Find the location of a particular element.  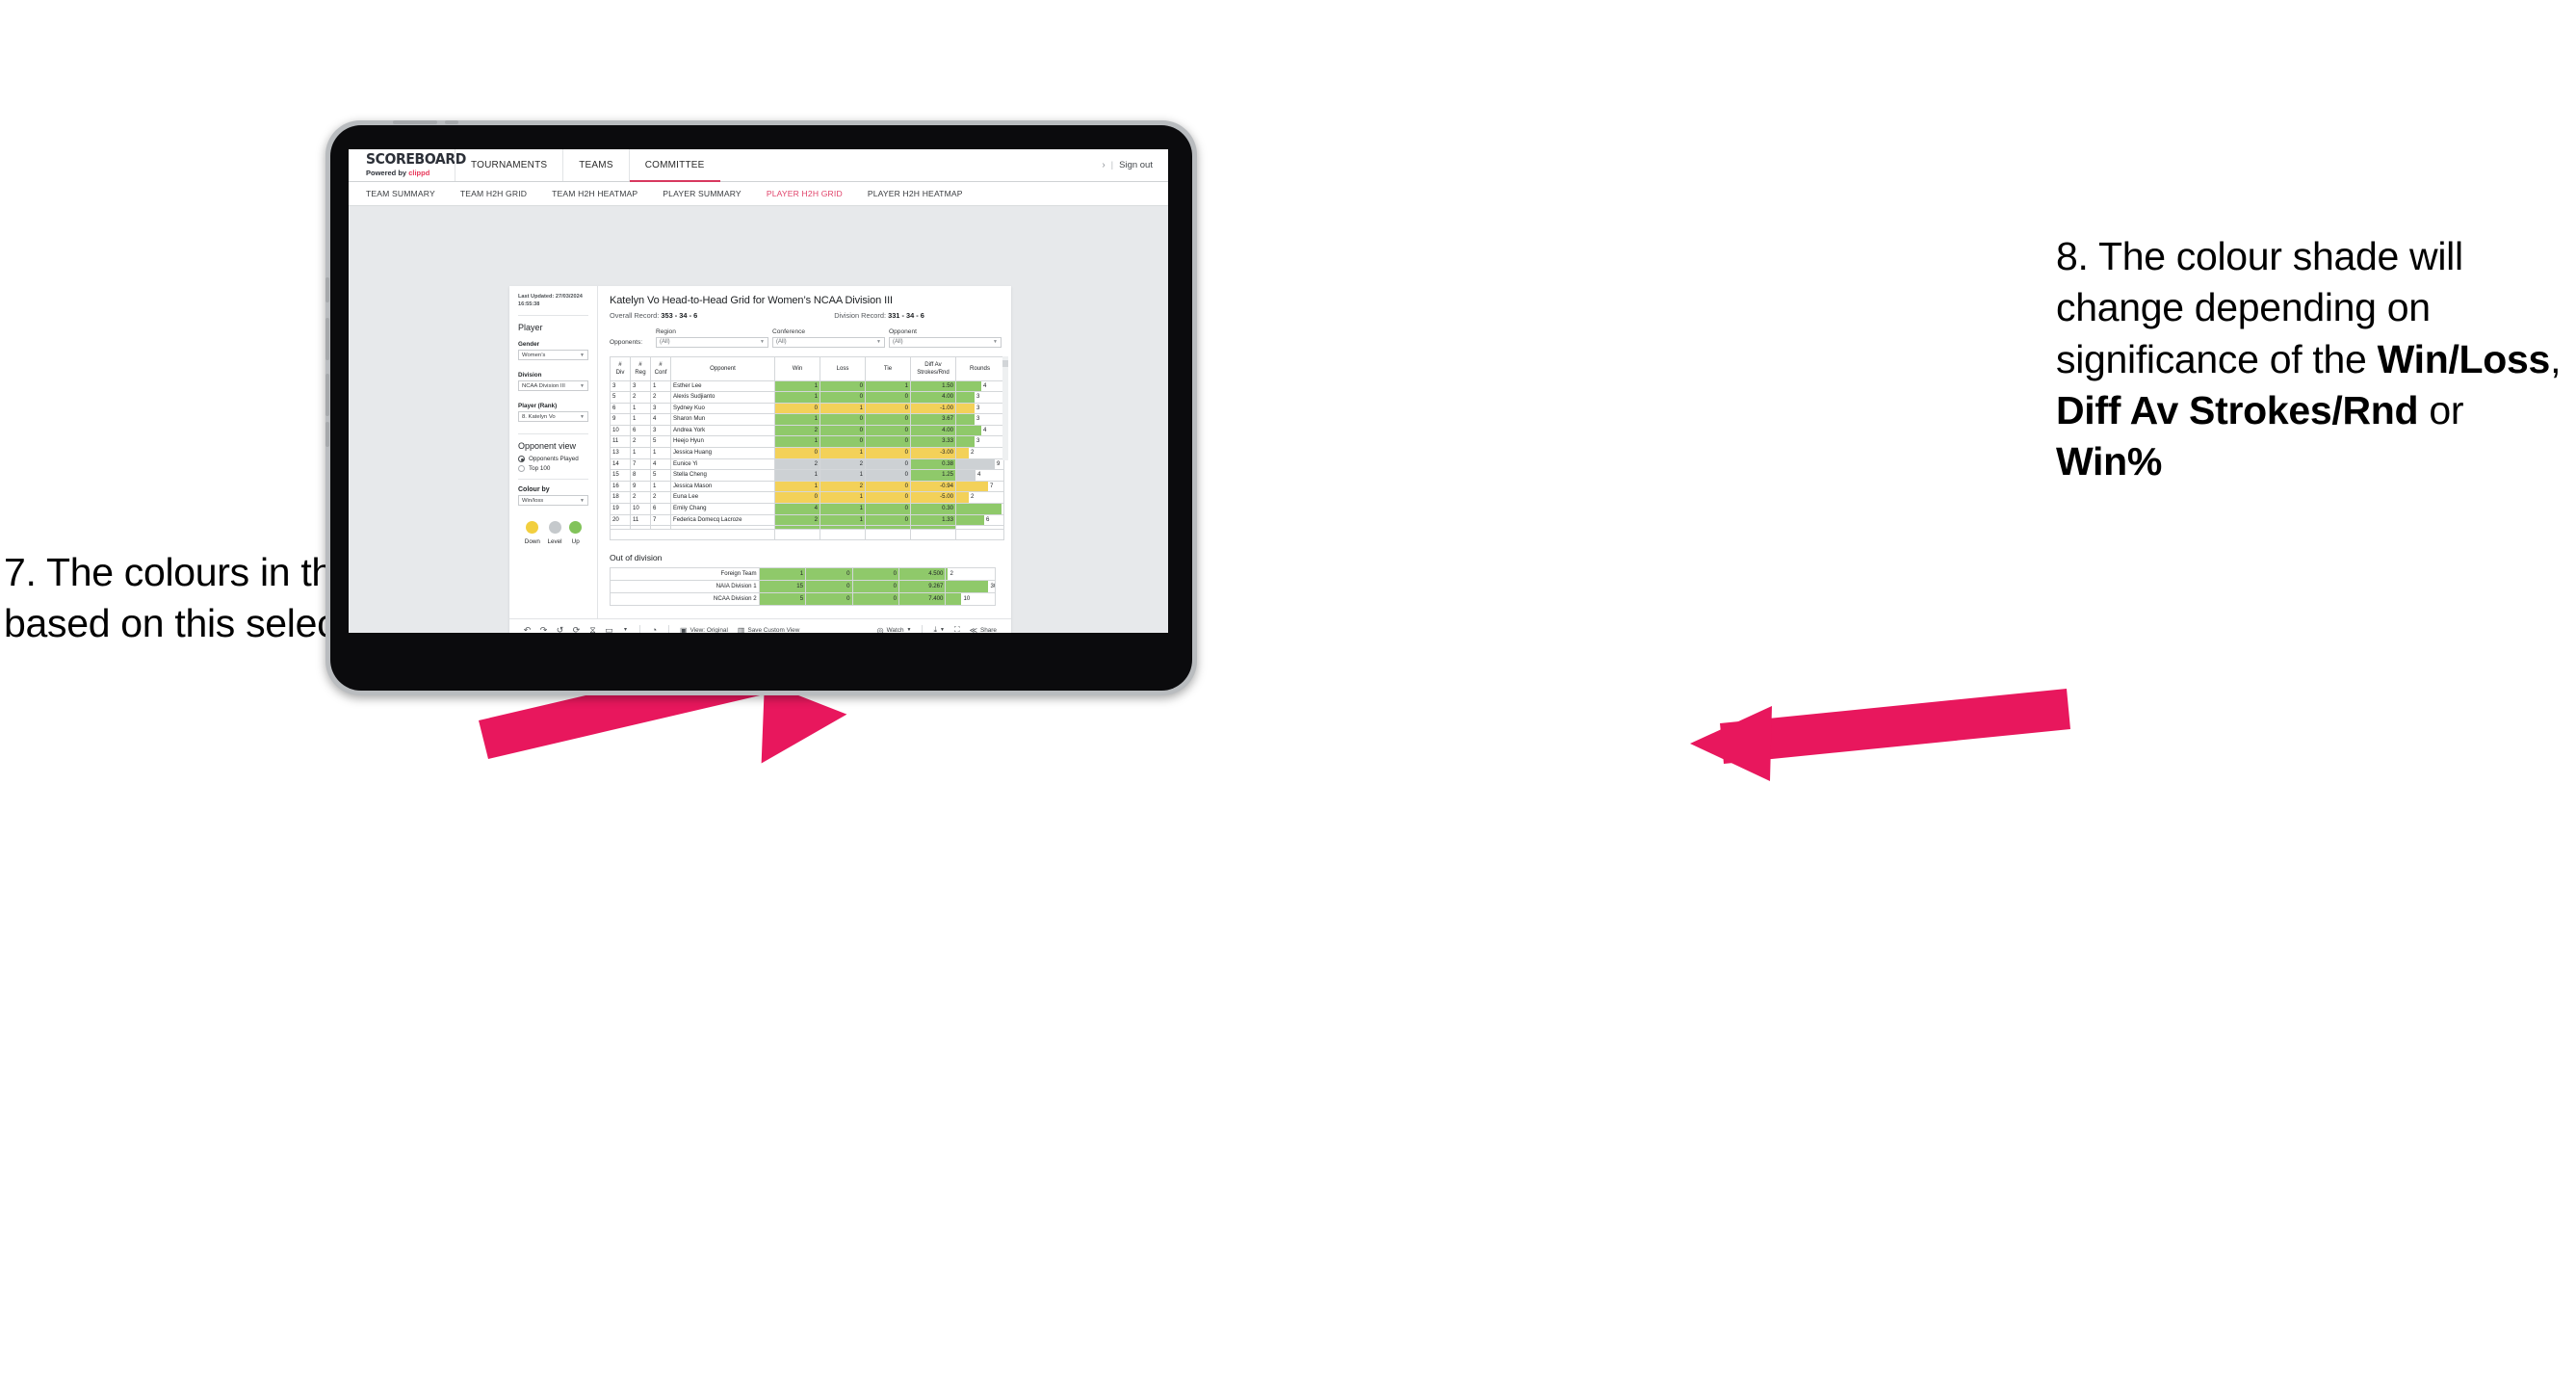

table-row: 5 2 2 Alexis Sudjianto 1 0 0 4.00 3 is located at coordinates (807, 397).